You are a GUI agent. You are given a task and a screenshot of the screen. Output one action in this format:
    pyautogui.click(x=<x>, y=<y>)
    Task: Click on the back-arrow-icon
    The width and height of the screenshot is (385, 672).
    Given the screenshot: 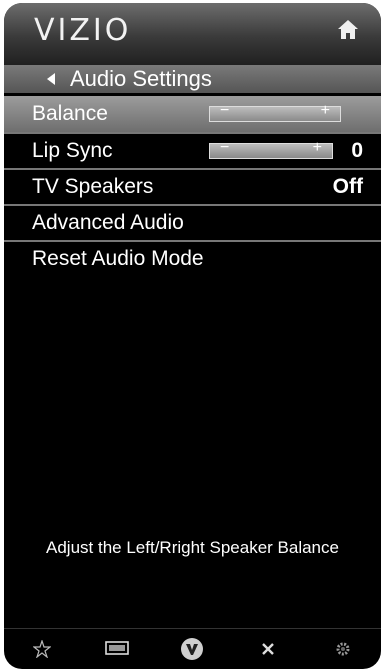 What is the action you would take?
    pyautogui.click(x=51, y=79)
    